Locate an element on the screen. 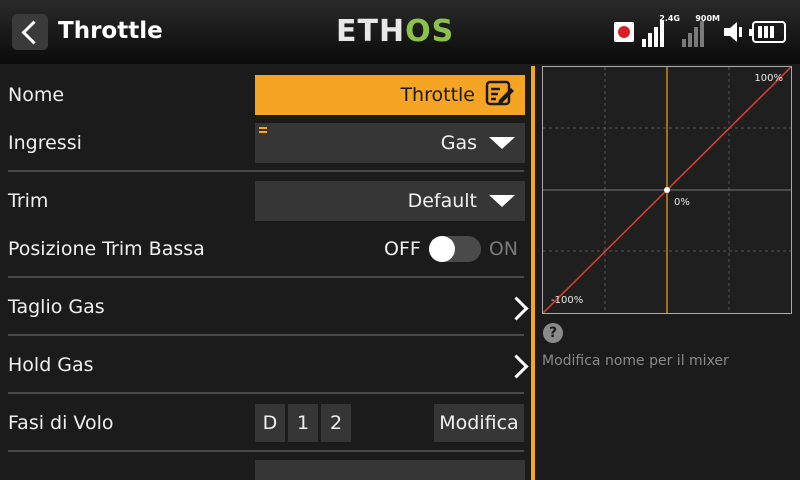  speaker-icon is located at coordinates (733, 32).